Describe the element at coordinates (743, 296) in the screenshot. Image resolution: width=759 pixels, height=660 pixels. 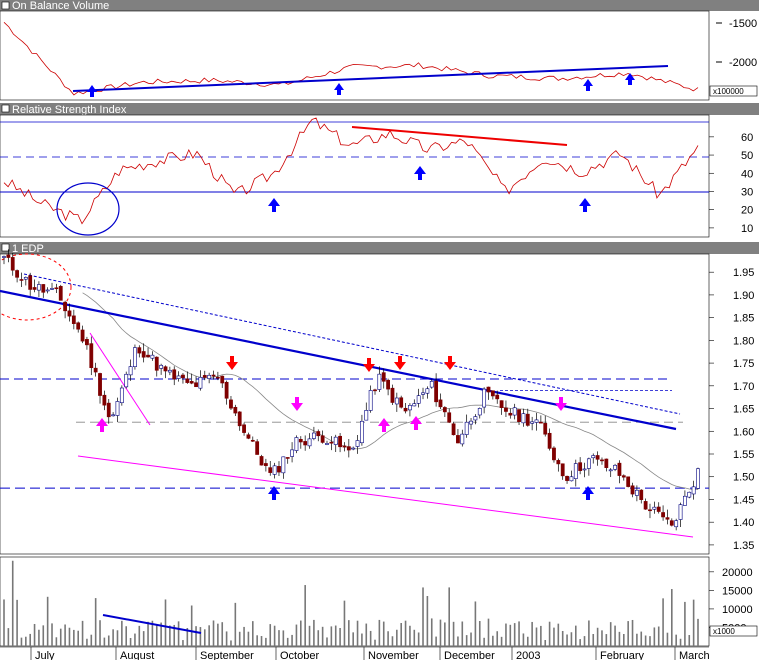
I see `price-tick-label: 1.90` at that location.